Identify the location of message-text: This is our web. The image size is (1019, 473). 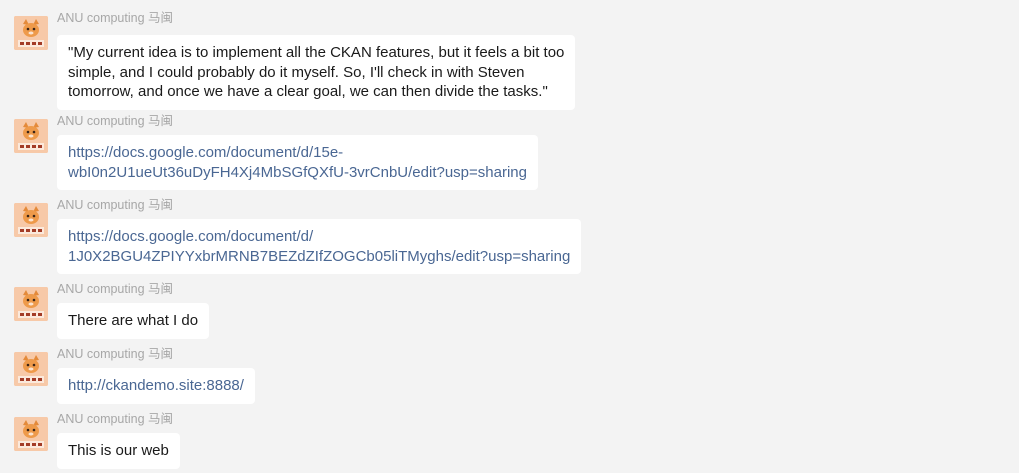
(118, 450).